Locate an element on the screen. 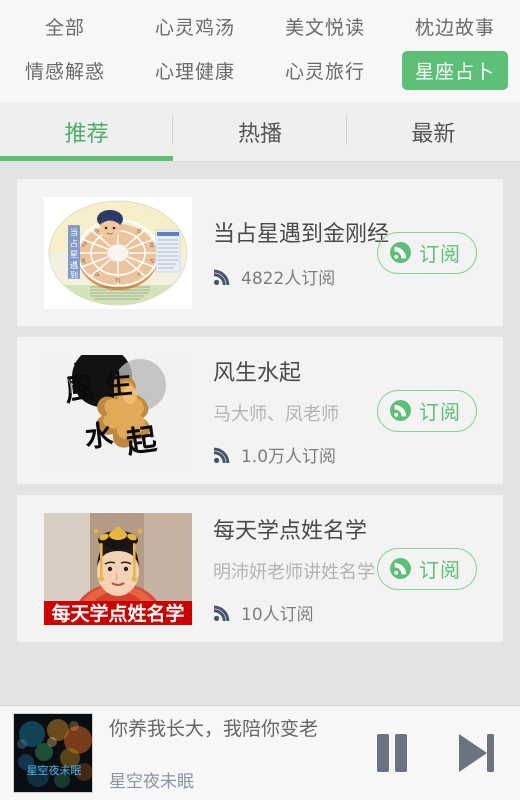  tab-label: 热播 is located at coordinates (259, 134).